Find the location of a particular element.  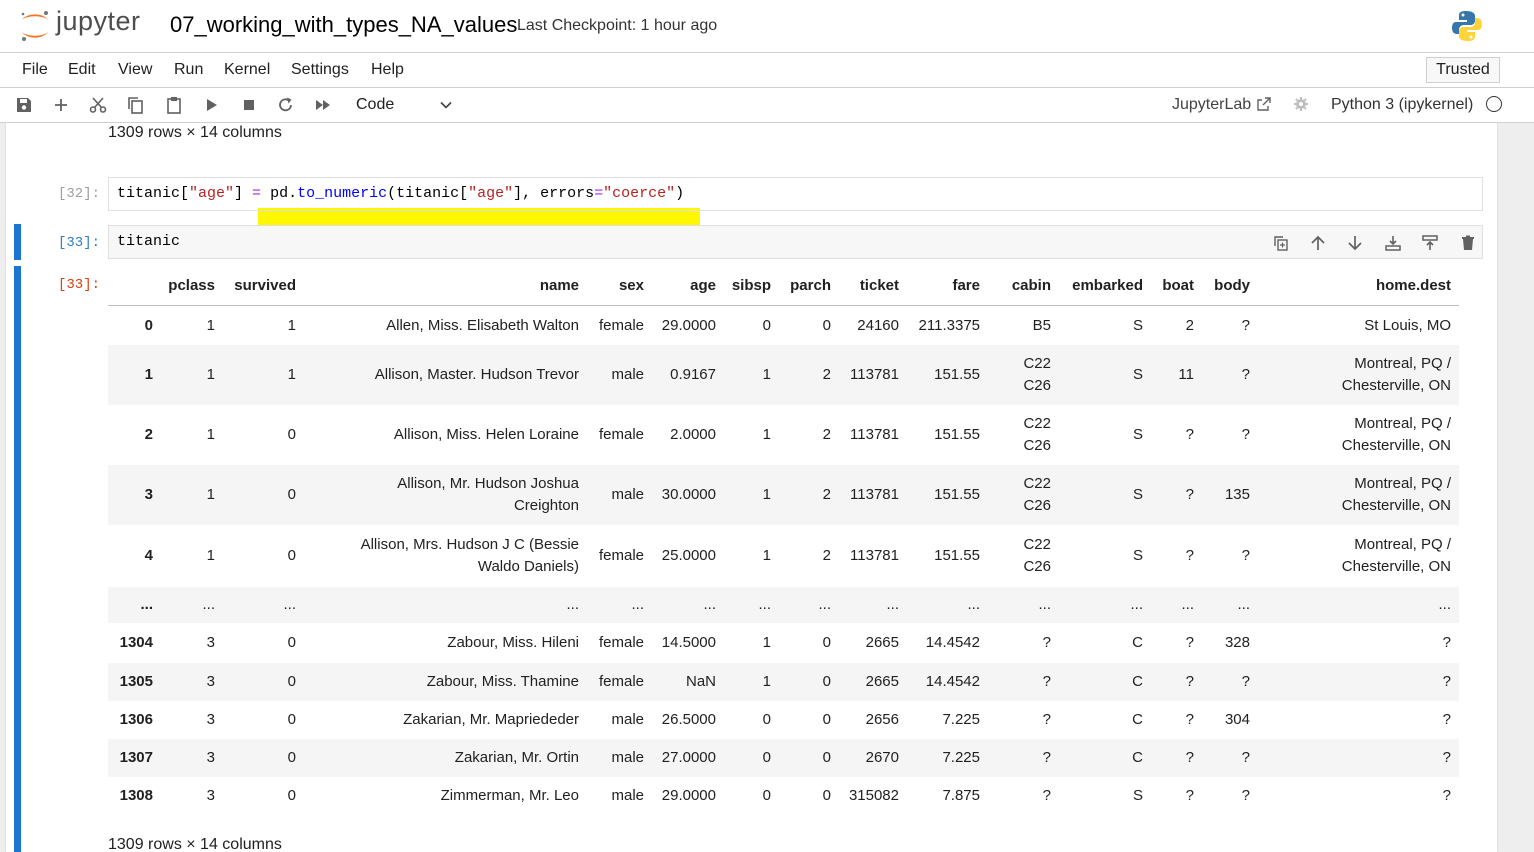

cell-index: 4 is located at coordinates (130, 556).